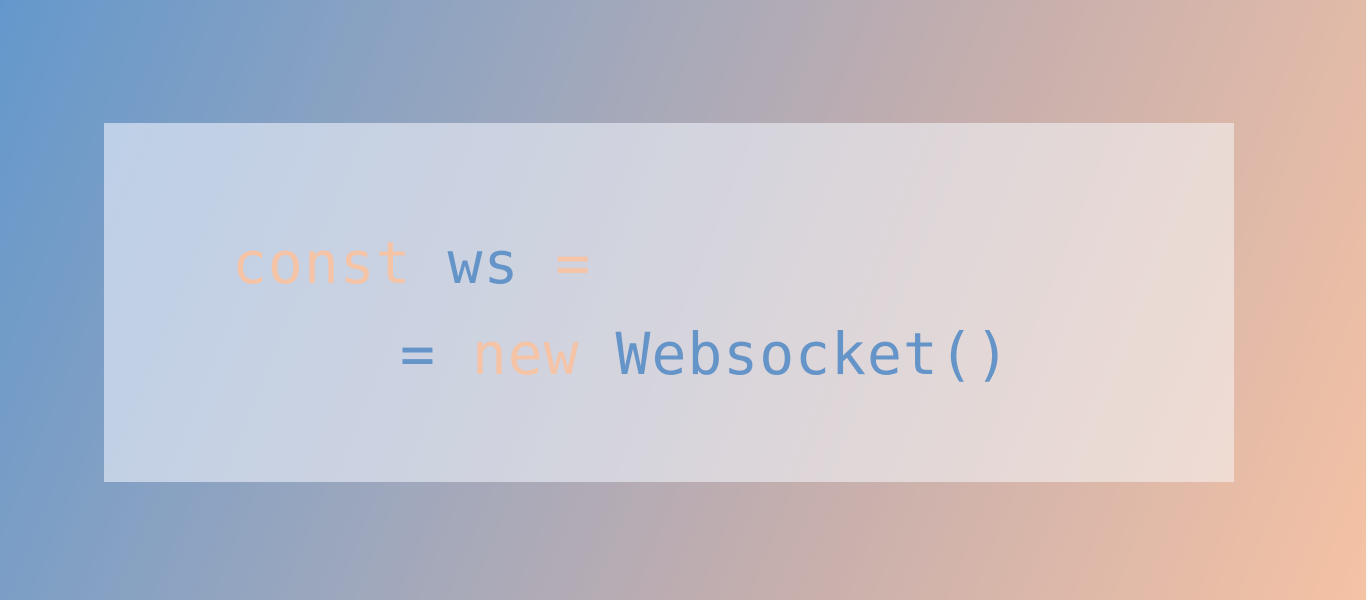 This screenshot has height=600, width=1366. I want to click on assign-operator-continuation: =, so click(418, 354).